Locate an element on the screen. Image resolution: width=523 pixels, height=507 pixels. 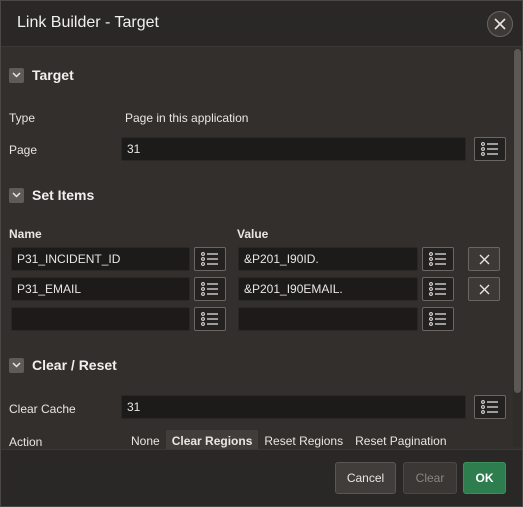
section-clear-reset-header: Clear / Reset is located at coordinates (63, 365).